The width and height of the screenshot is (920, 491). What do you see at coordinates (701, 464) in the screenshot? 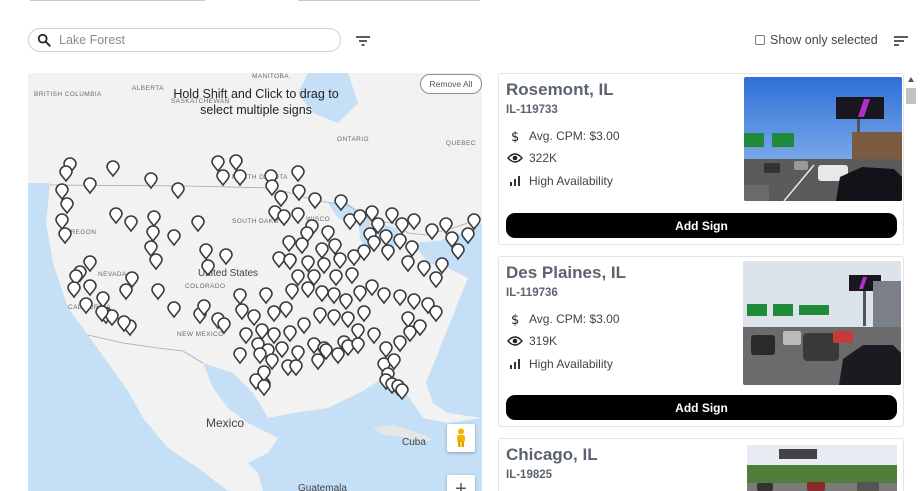
I see `sign-card: Chicago, IL IL-19825` at bounding box center [701, 464].